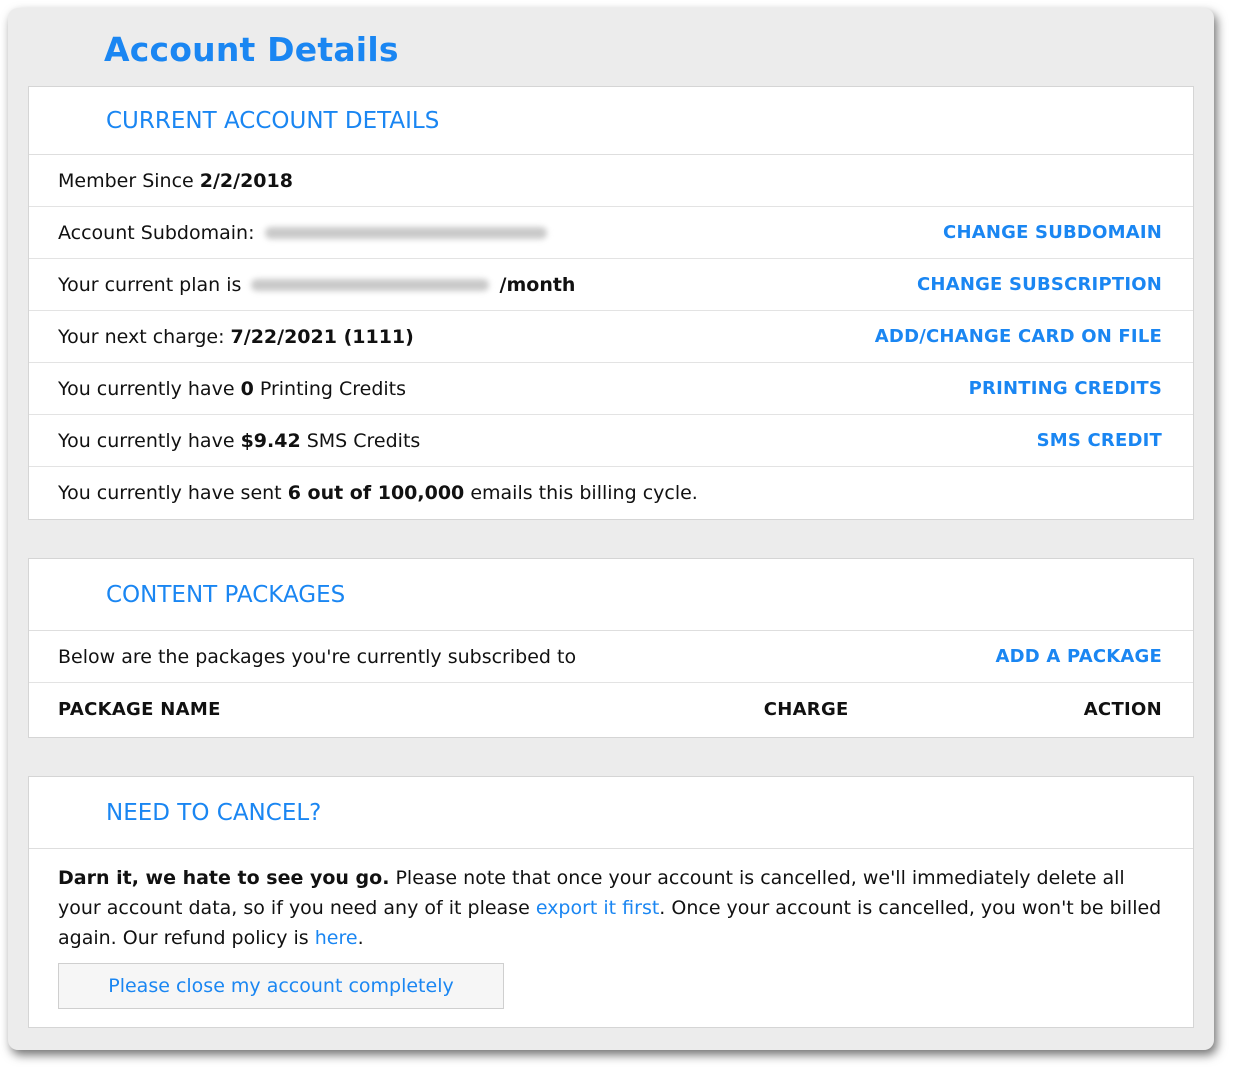 This screenshot has width=1238, height=1074. I want to click on cancel-lead: Darn it, we hate to see you go., so click(224, 878).